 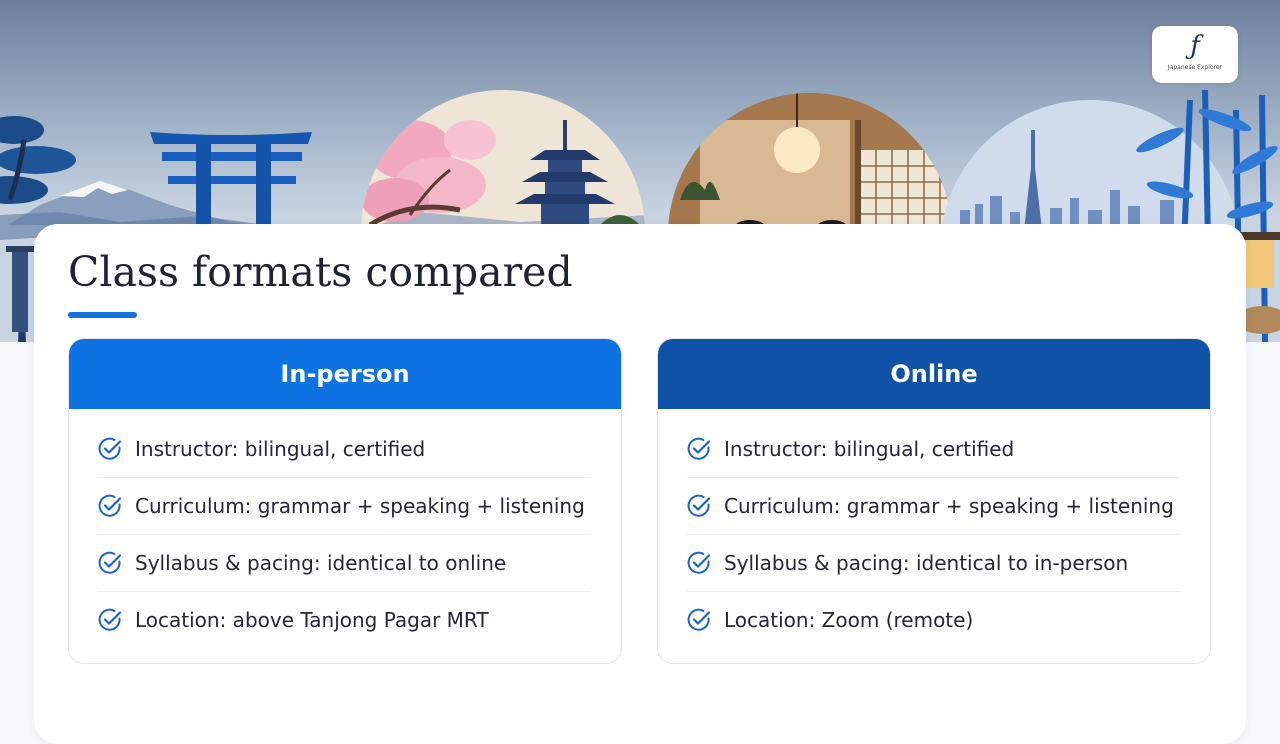 I want to click on logo-text: Japanese Explorer, so click(x=1195, y=67).